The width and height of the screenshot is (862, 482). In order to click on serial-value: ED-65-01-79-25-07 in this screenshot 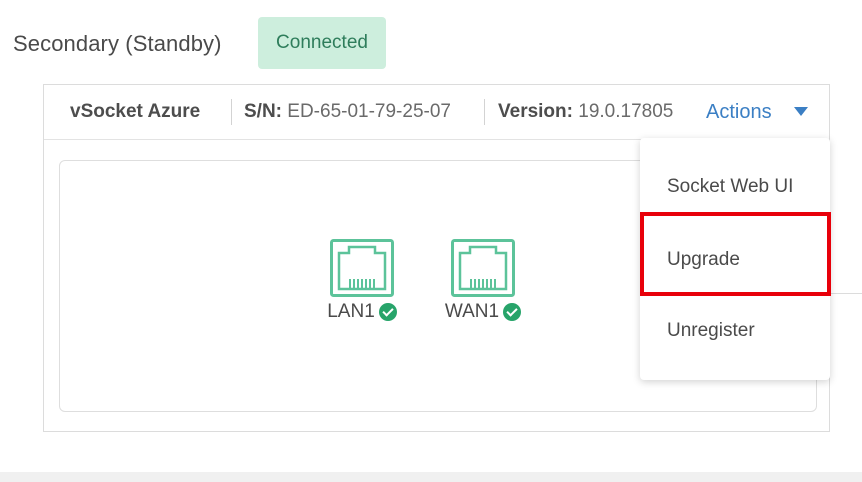, I will do `click(369, 111)`.